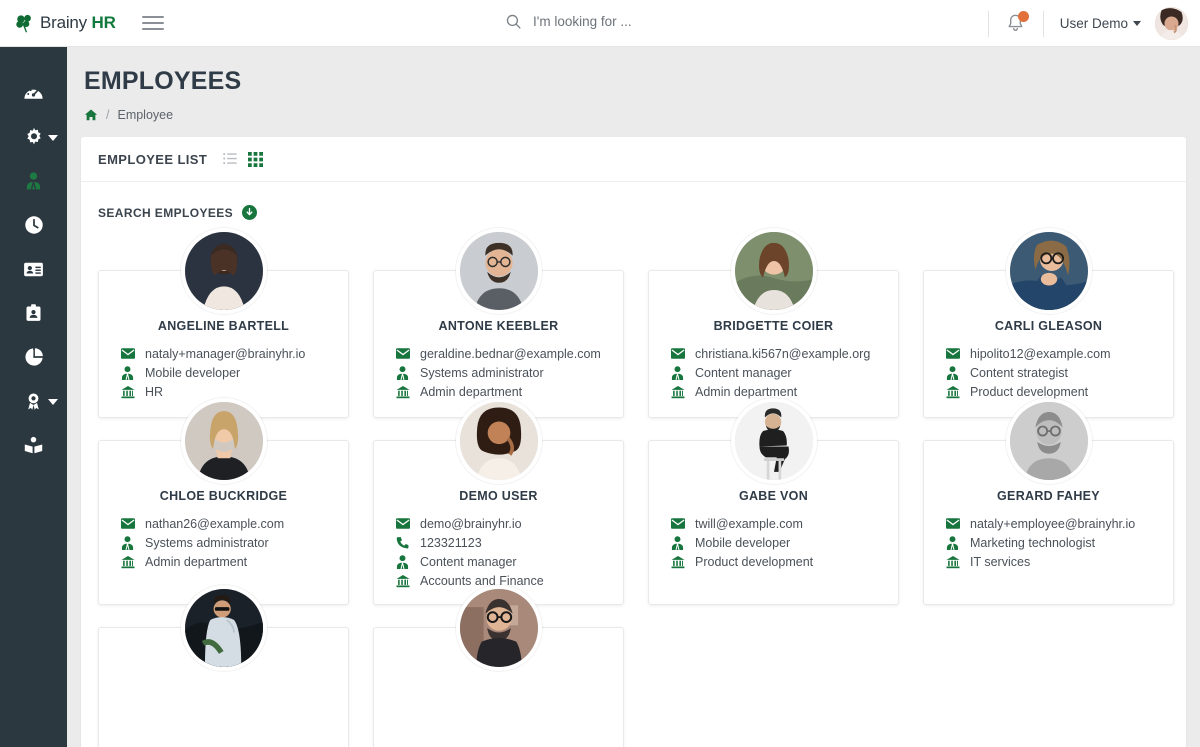 The height and width of the screenshot is (747, 1200). Describe the element at coordinates (234, 542) in the screenshot. I see `employee-role-row: Systems administrator` at that location.